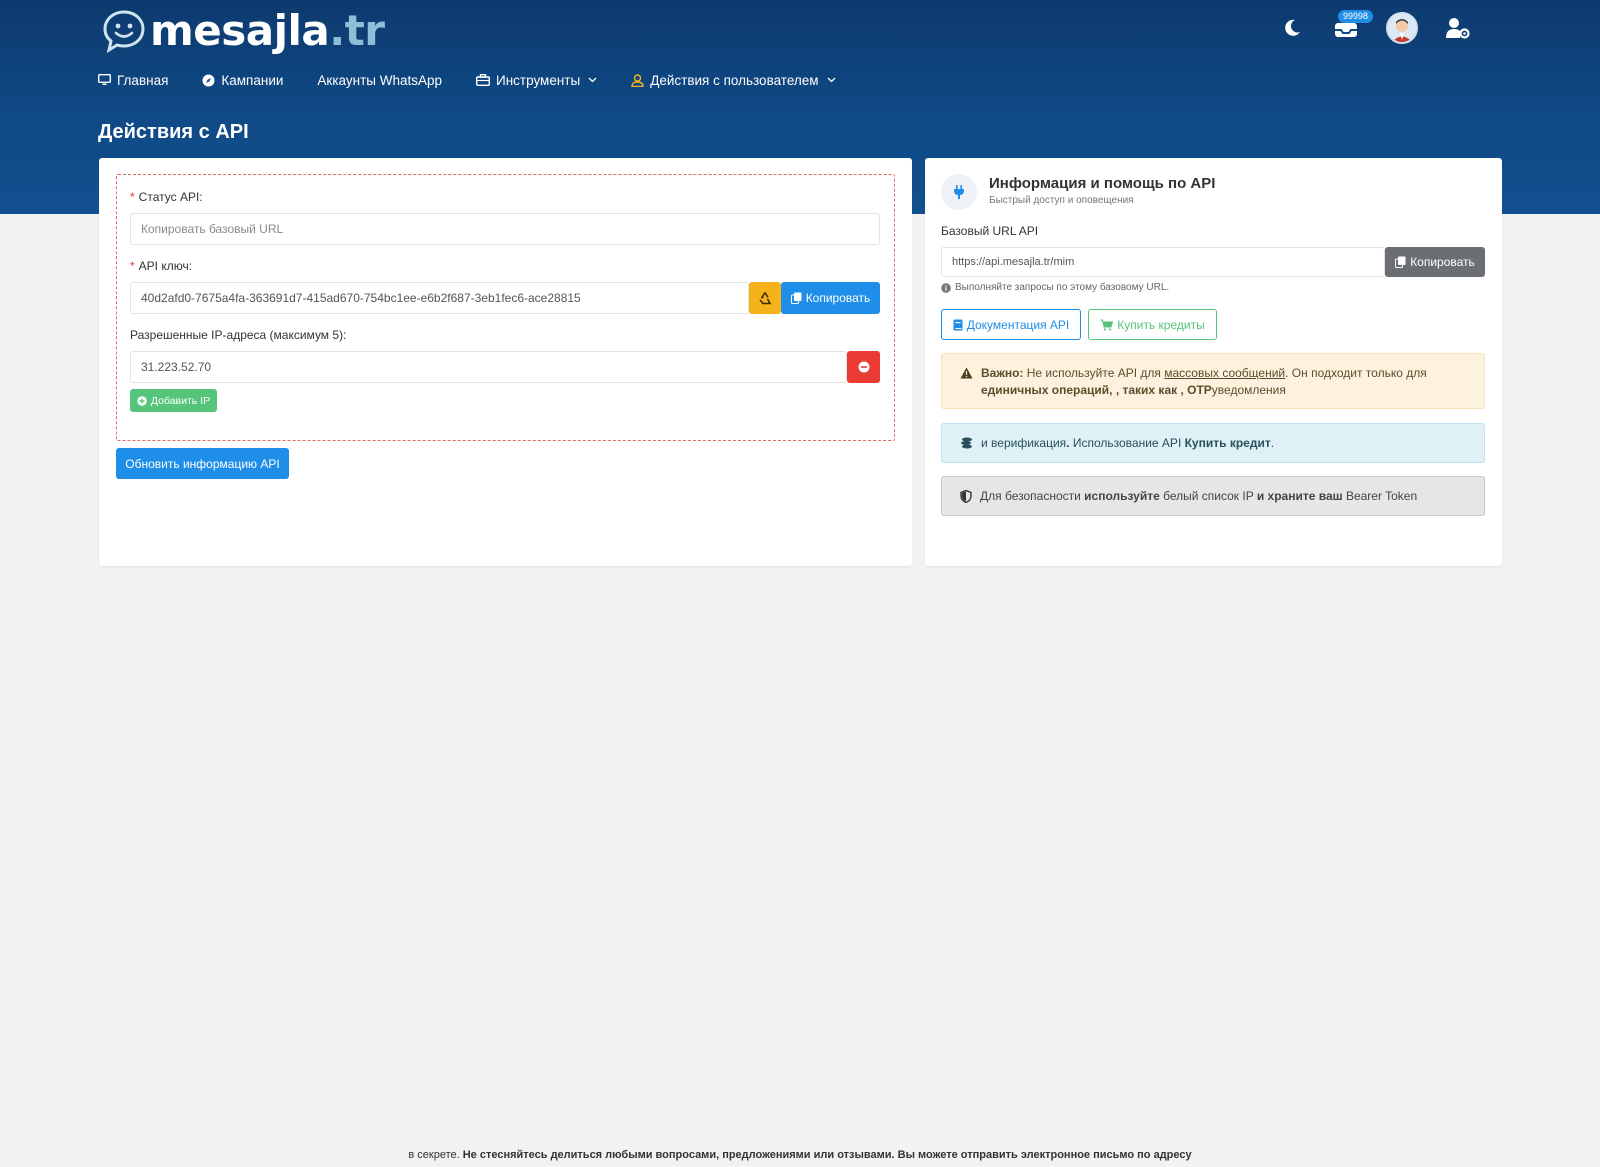 The width and height of the screenshot is (1600, 1167). I want to click on remove-ip-button, so click(863, 367).